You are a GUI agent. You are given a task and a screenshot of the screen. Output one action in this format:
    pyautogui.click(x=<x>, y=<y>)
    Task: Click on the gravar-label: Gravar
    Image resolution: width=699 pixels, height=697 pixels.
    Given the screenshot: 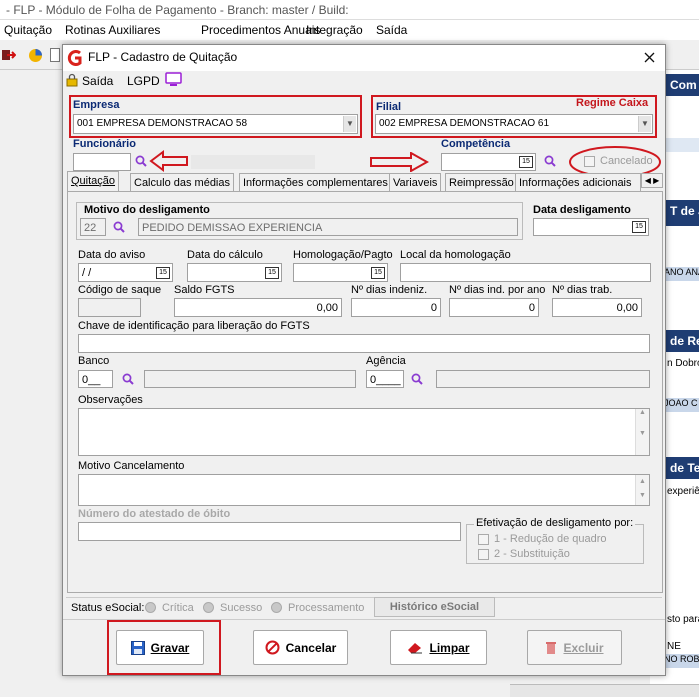 What is the action you would take?
    pyautogui.click(x=170, y=647)
    